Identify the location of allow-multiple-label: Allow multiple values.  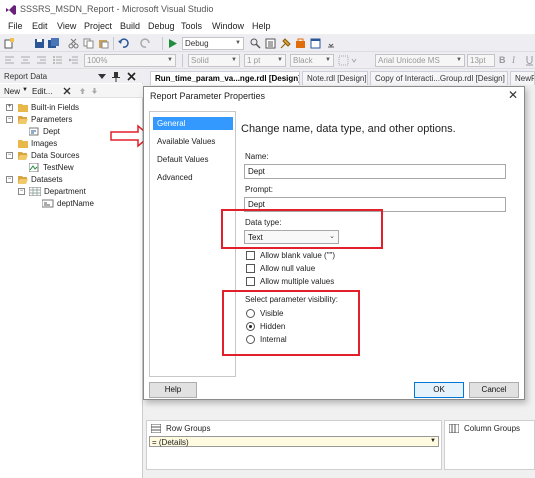
(297, 281).